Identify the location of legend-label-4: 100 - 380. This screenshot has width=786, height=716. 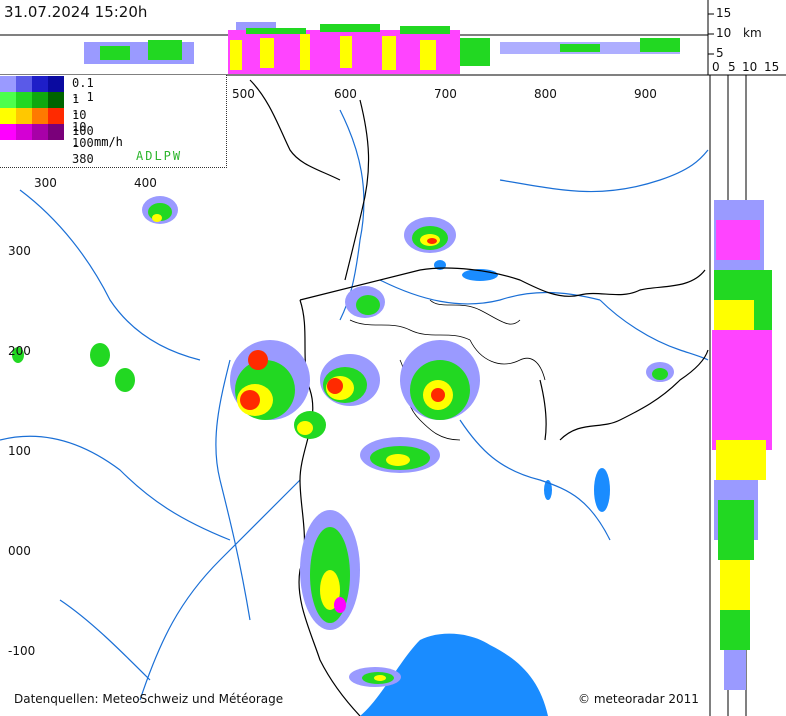
(83, 145).